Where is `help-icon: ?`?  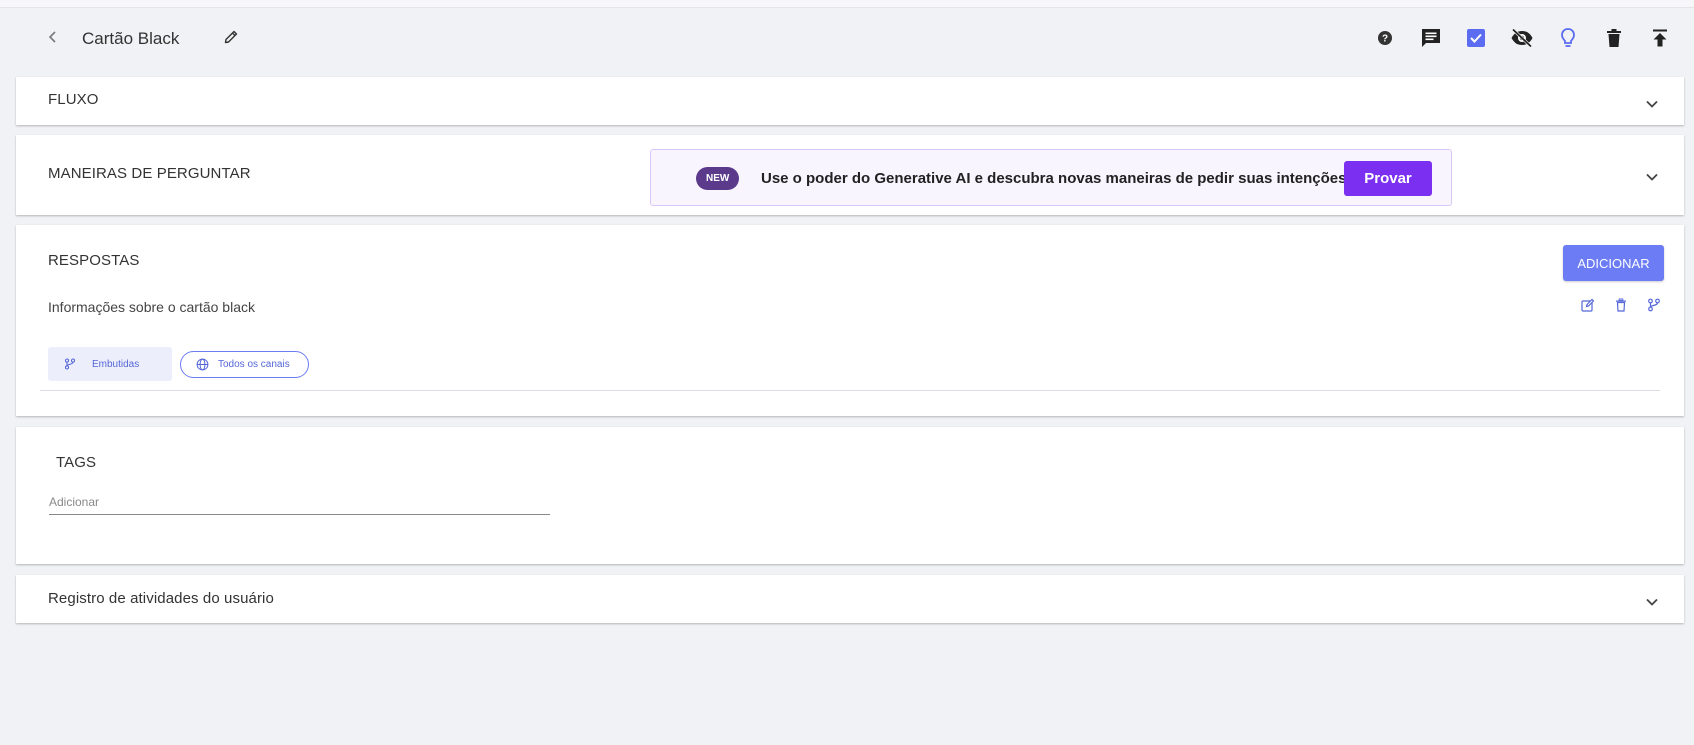 help-icon: ? is located at coordinates (1385, 38).